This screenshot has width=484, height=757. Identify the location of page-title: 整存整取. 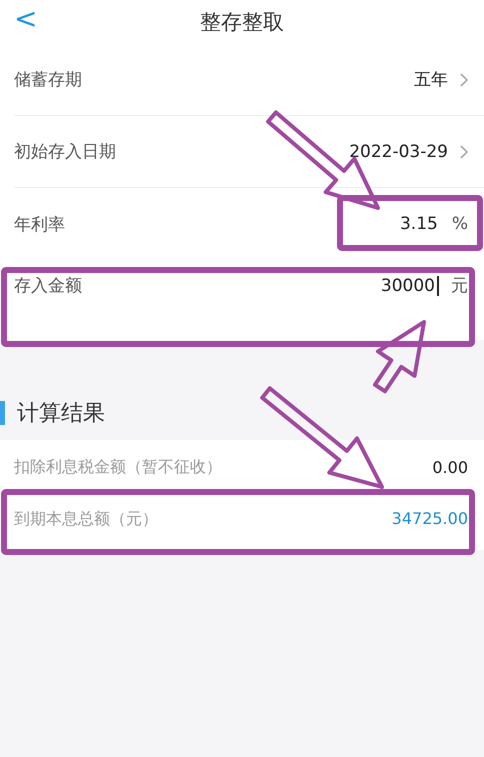
(242, 22).